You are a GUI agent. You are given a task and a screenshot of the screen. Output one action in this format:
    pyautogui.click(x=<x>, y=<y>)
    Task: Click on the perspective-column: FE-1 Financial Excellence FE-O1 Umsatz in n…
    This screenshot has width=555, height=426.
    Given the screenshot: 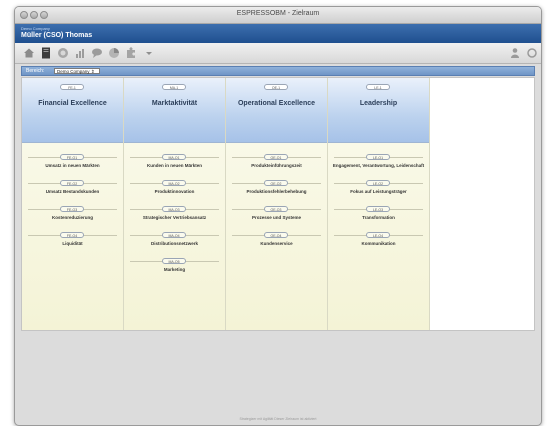 What is the action you would take?
    pyautogui.click(x=73, y=204)
    